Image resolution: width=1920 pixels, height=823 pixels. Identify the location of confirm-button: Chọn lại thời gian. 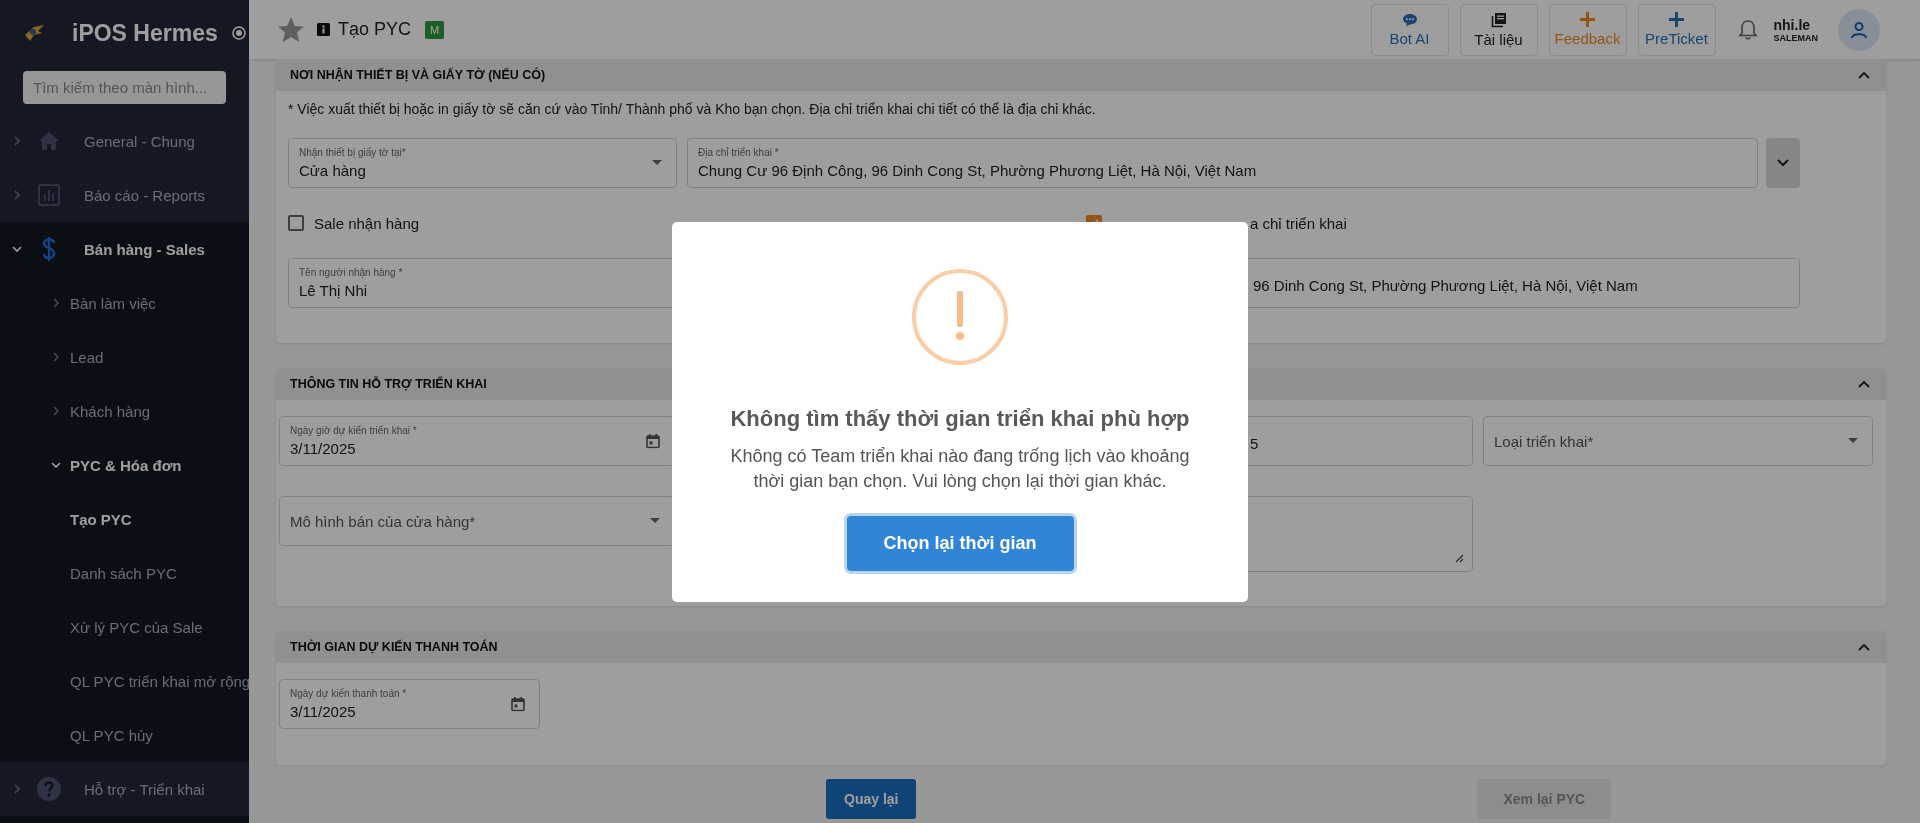
(960, 543).